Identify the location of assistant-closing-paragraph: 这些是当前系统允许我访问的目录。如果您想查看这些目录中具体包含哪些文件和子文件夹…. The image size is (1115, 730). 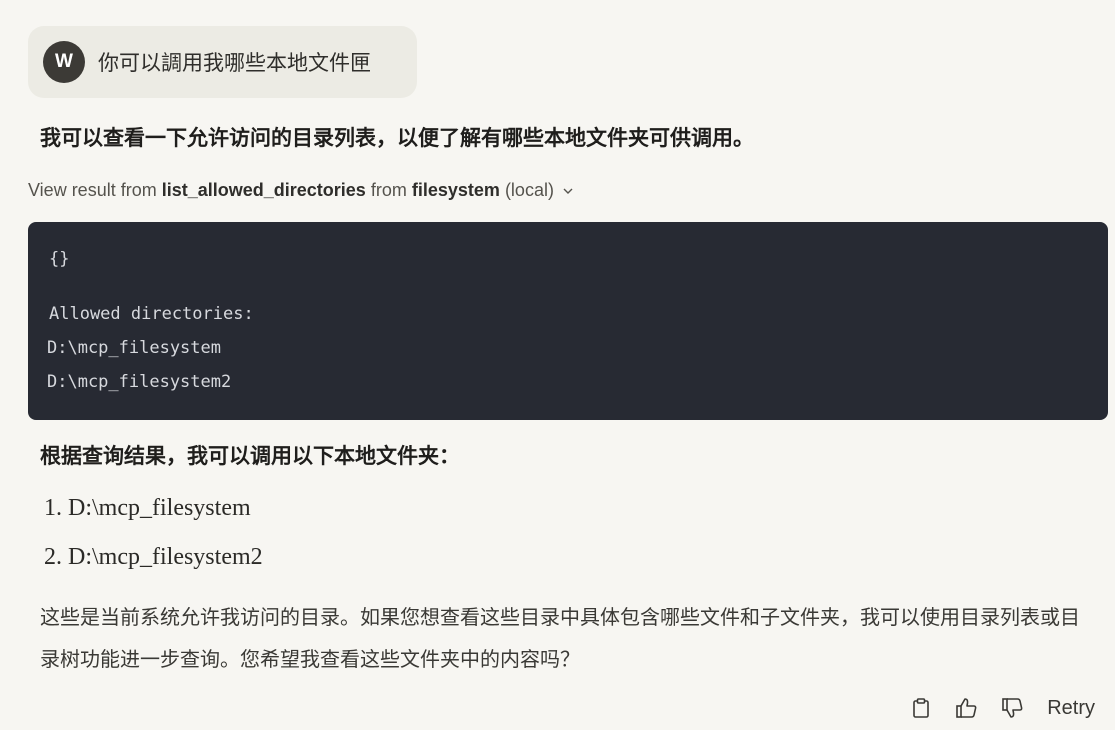
(560, 638).